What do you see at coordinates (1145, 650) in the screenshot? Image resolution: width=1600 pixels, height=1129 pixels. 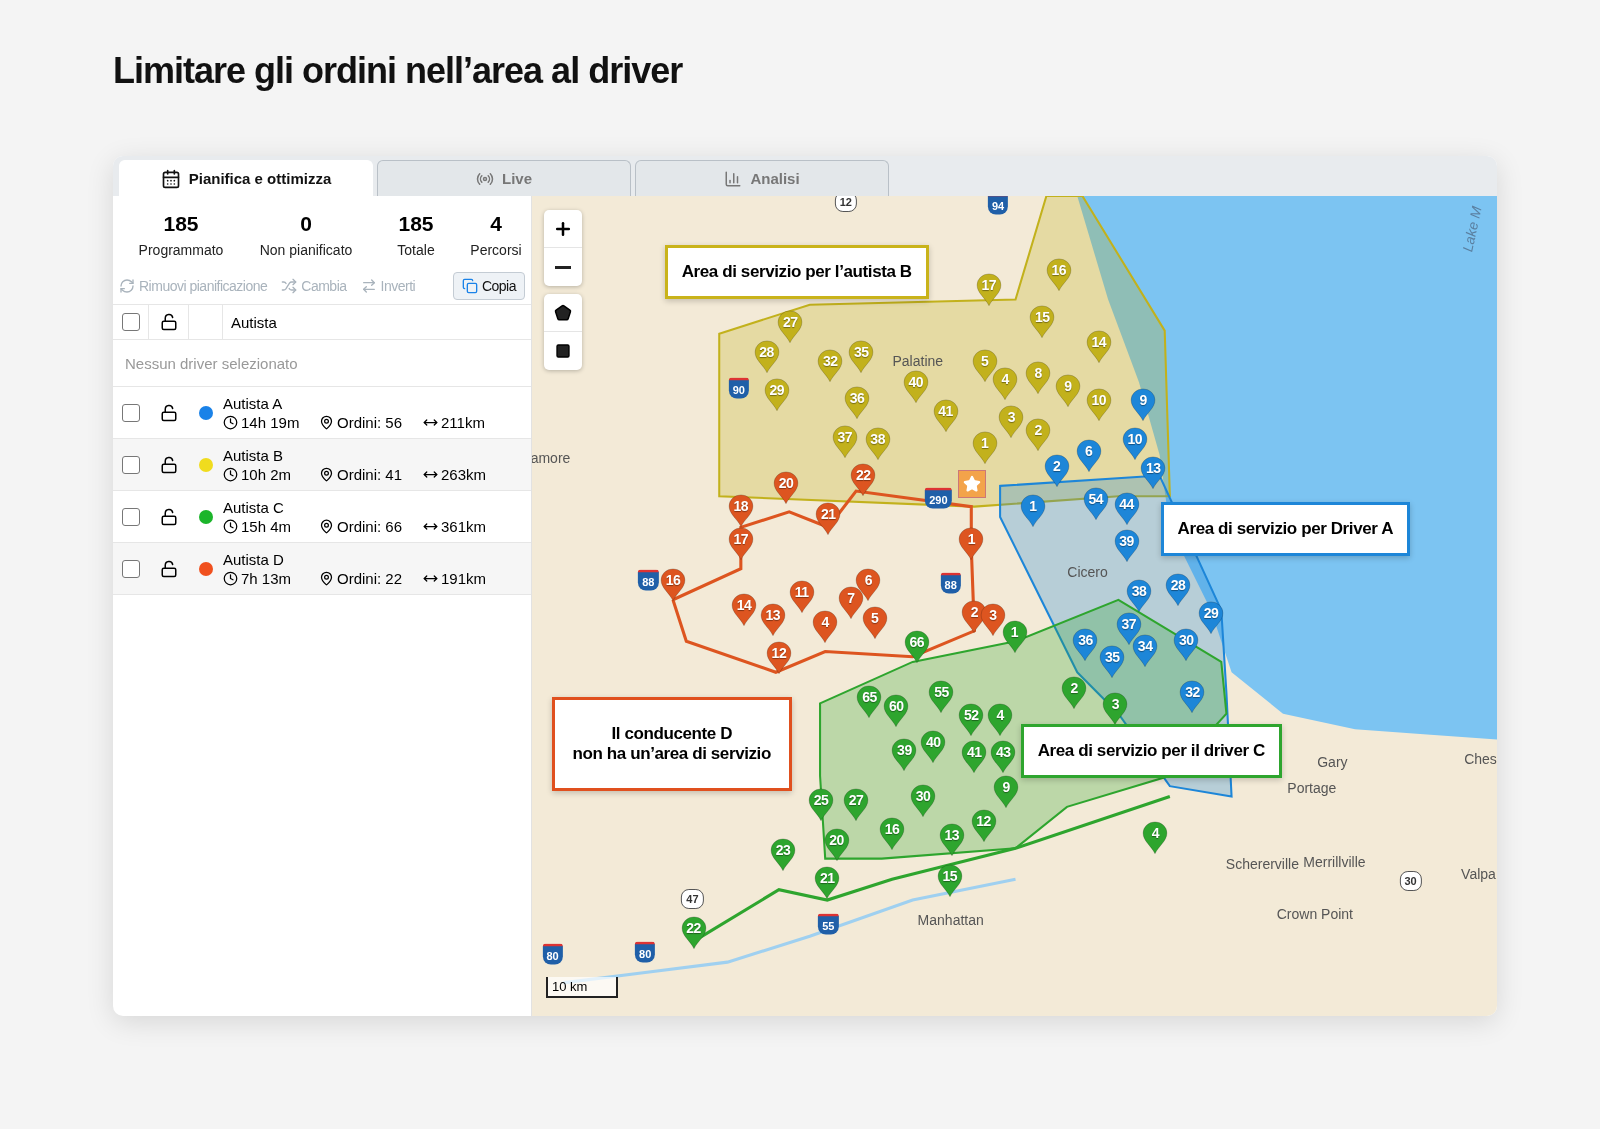 I see `map-pin: 34` at bounding box center [1145, 650].